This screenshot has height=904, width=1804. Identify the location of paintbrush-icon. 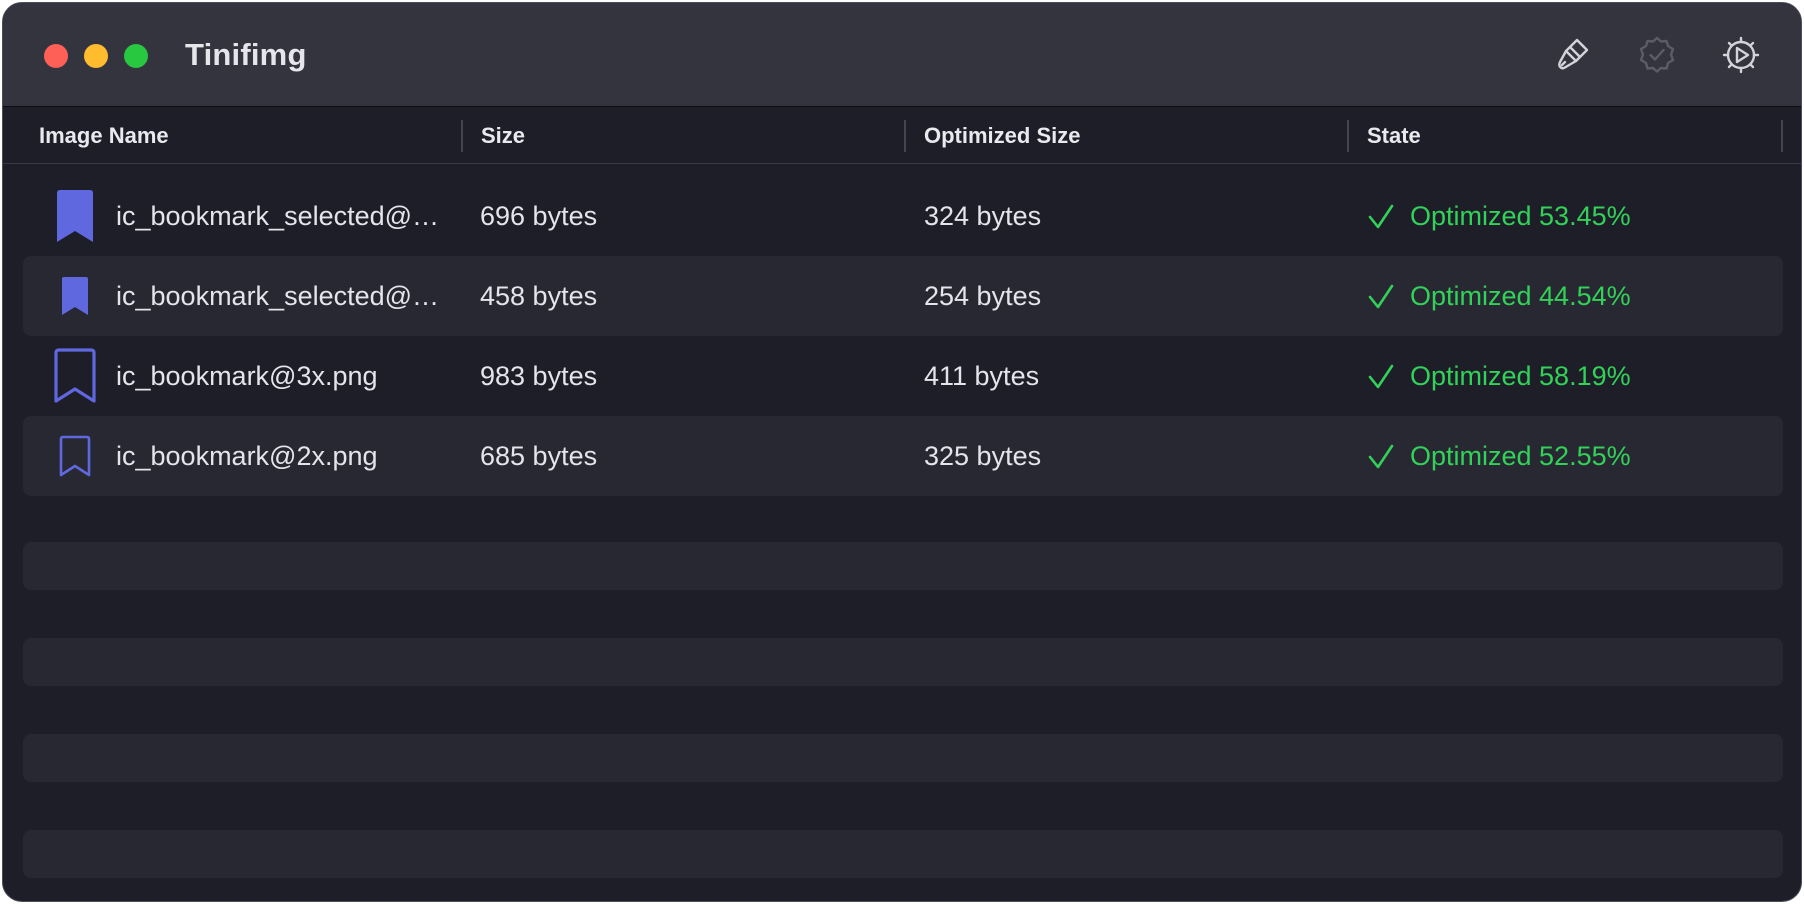
(1573, 55).